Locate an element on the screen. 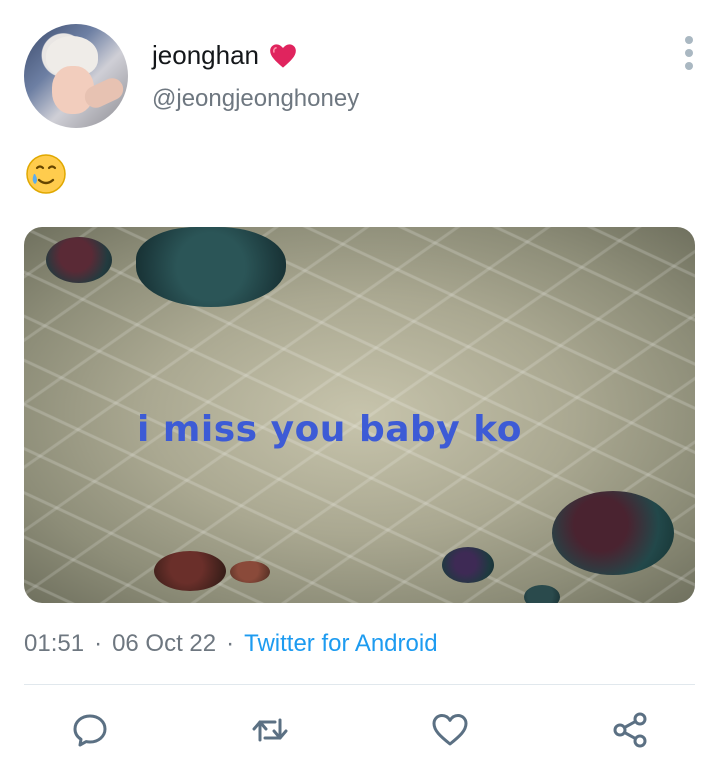 This screenshot has height=781, width=720. tweet-meta: 01:51 · 06 Oct 22 · Twitter for Android is located at coordinates (231, 644).